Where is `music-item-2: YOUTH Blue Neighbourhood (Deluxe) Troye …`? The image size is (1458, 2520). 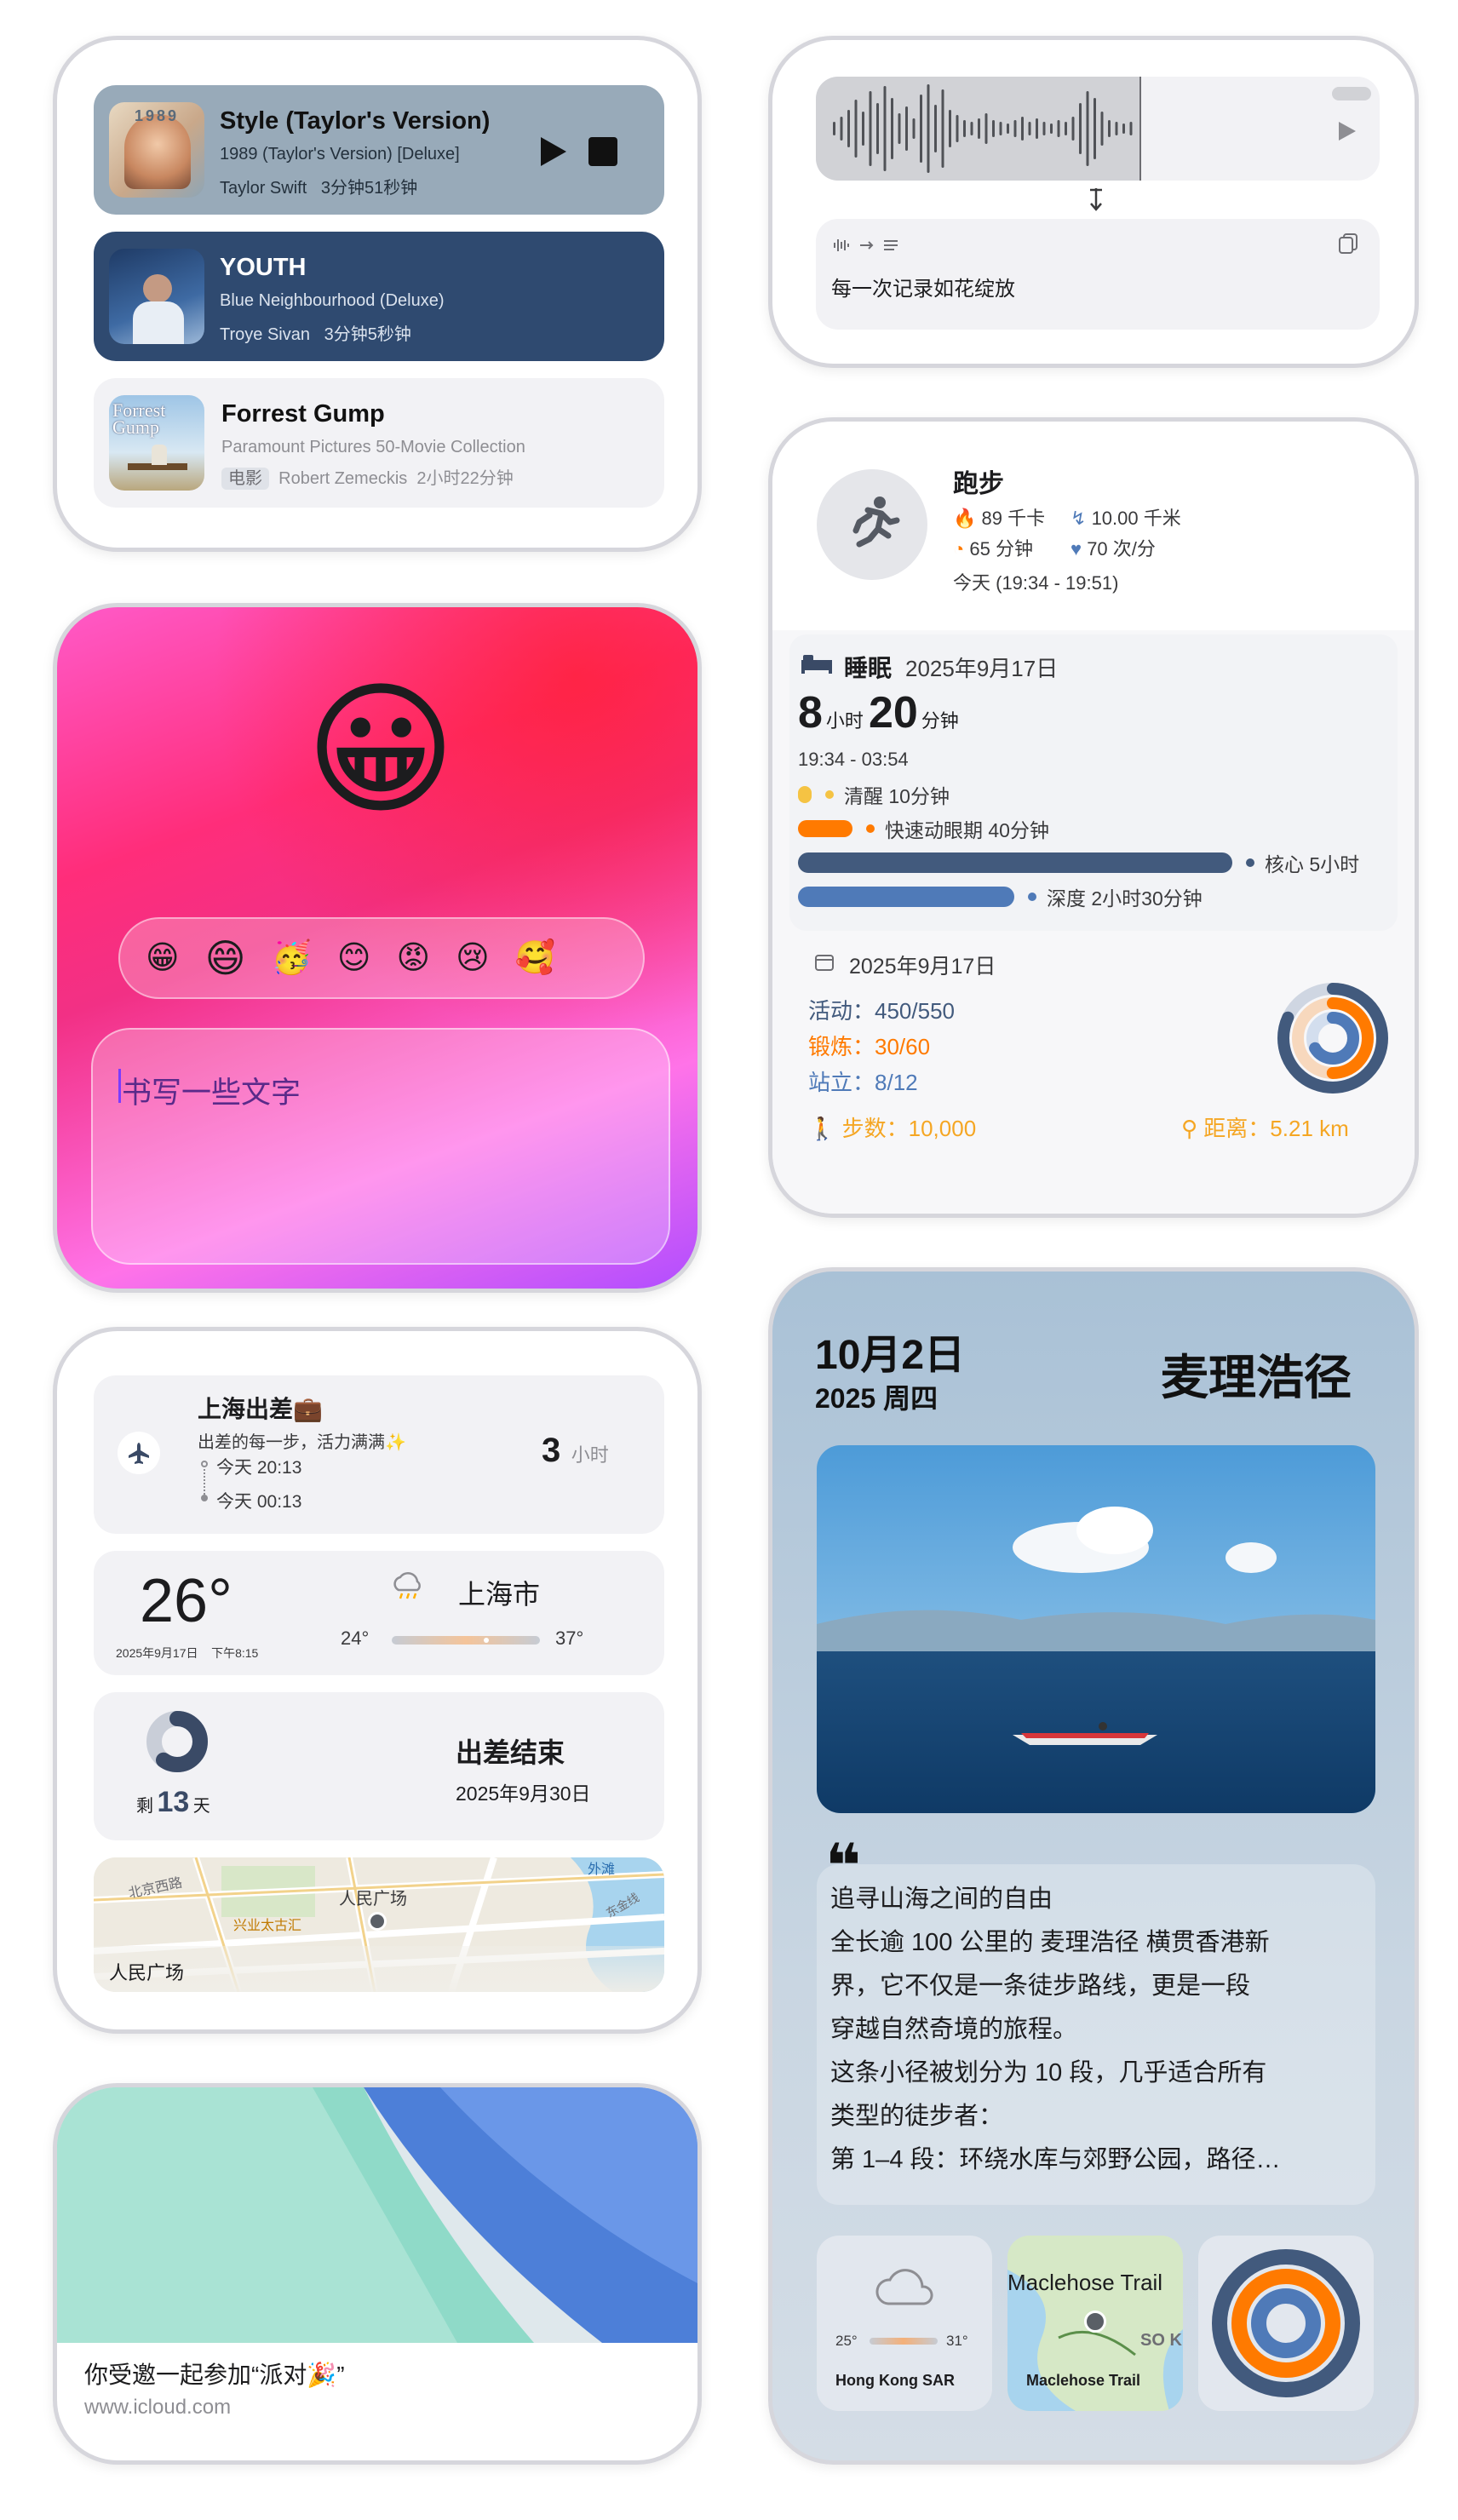
music-item-2: YOUTH Blue Neighbourhood (Deluxe) Troye … is located at coordinates (379, 296).